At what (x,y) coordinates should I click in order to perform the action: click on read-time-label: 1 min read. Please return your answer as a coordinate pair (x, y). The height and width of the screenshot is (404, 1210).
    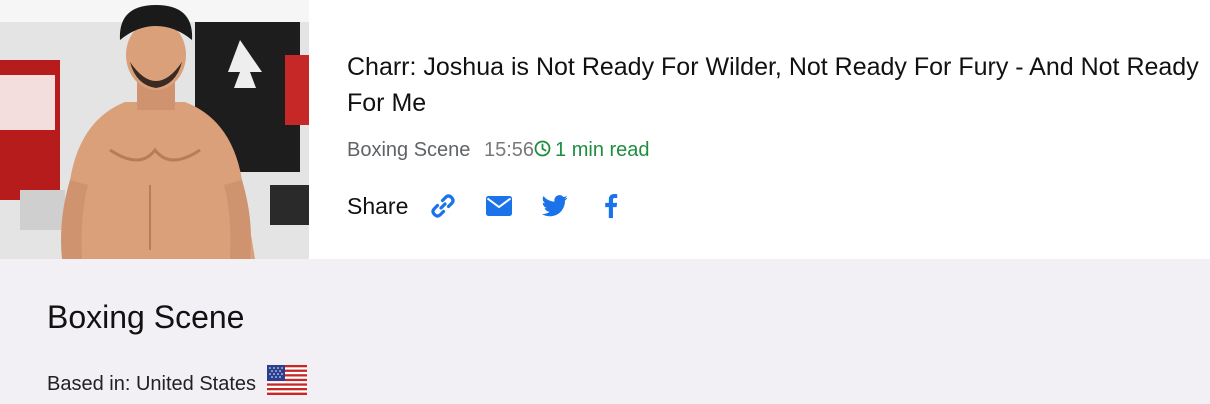
    Looking at the image, I should click on (602, 150).